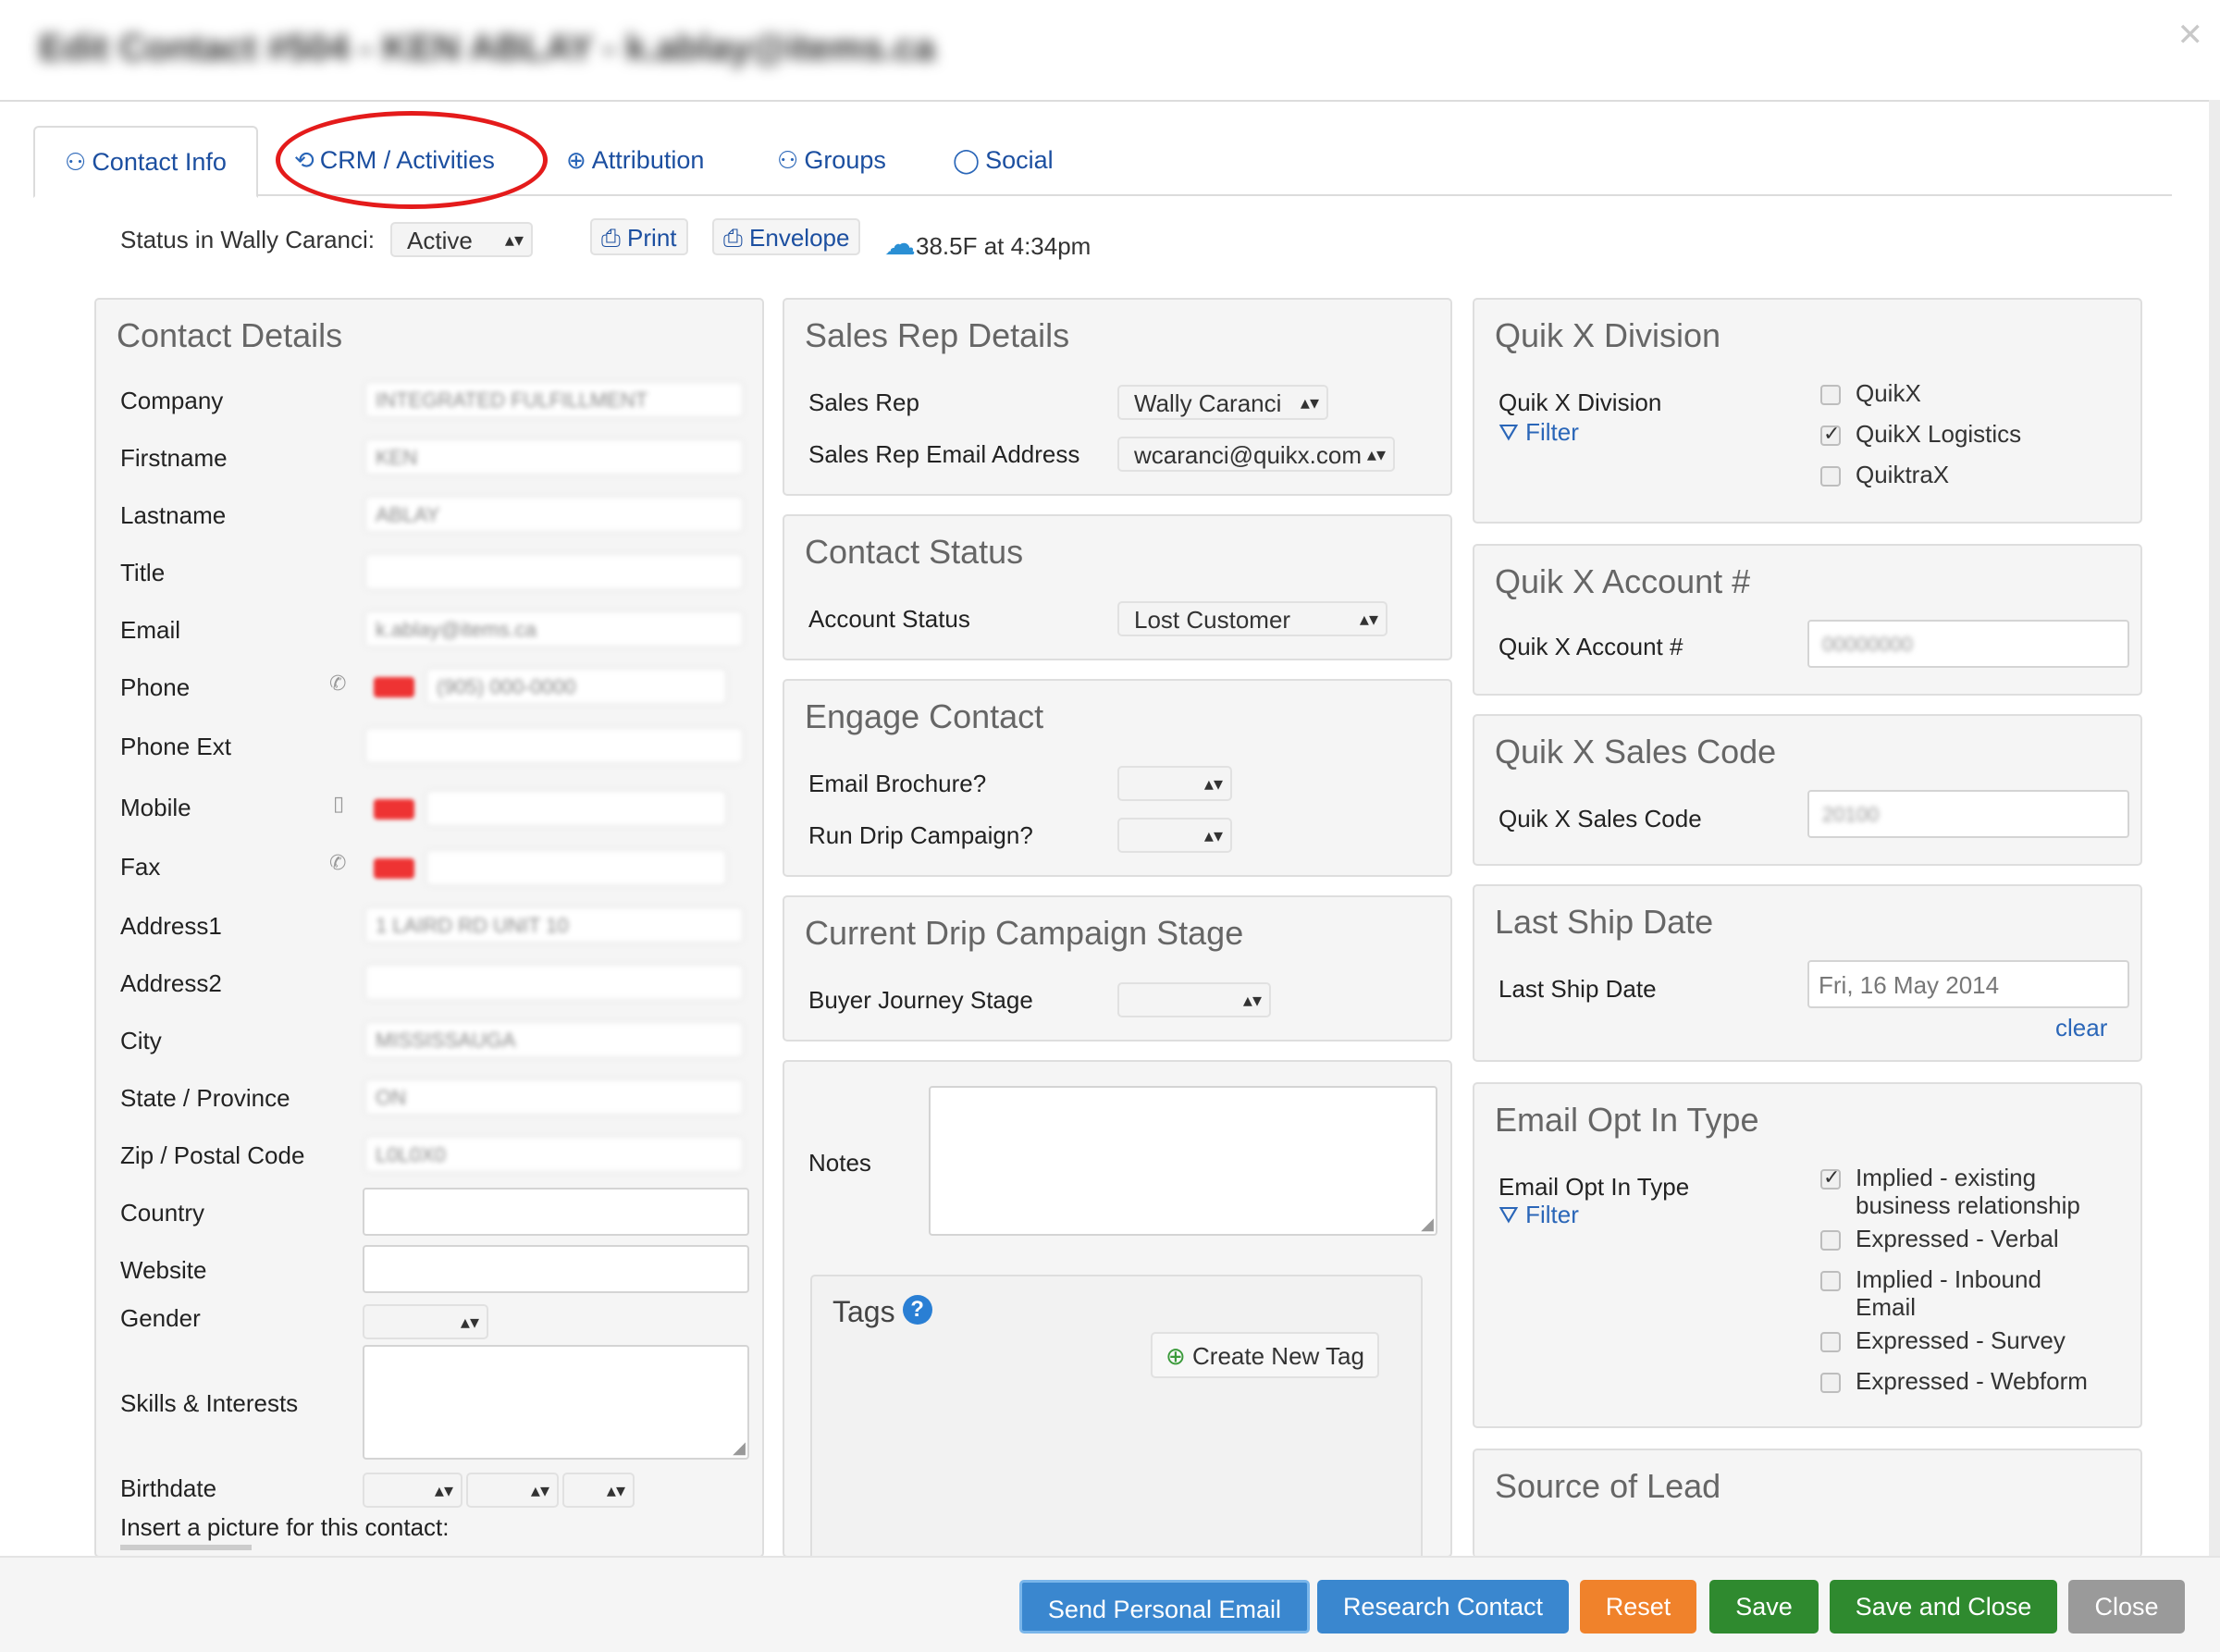 The image size is (2220, 1652). I want to click on last-ship-date-input: Fri, 16 May 2014, so click(1968, 984).